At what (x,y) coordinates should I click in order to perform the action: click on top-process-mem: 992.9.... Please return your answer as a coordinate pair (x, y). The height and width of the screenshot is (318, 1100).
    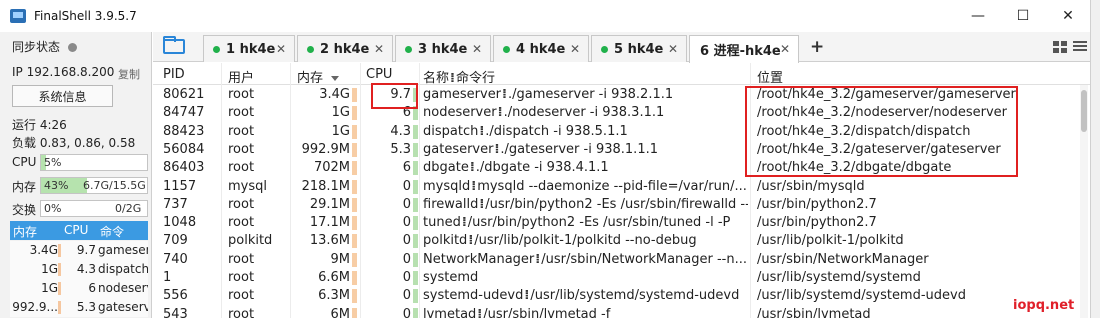
    Looking at the image, I should click on (35, 307).